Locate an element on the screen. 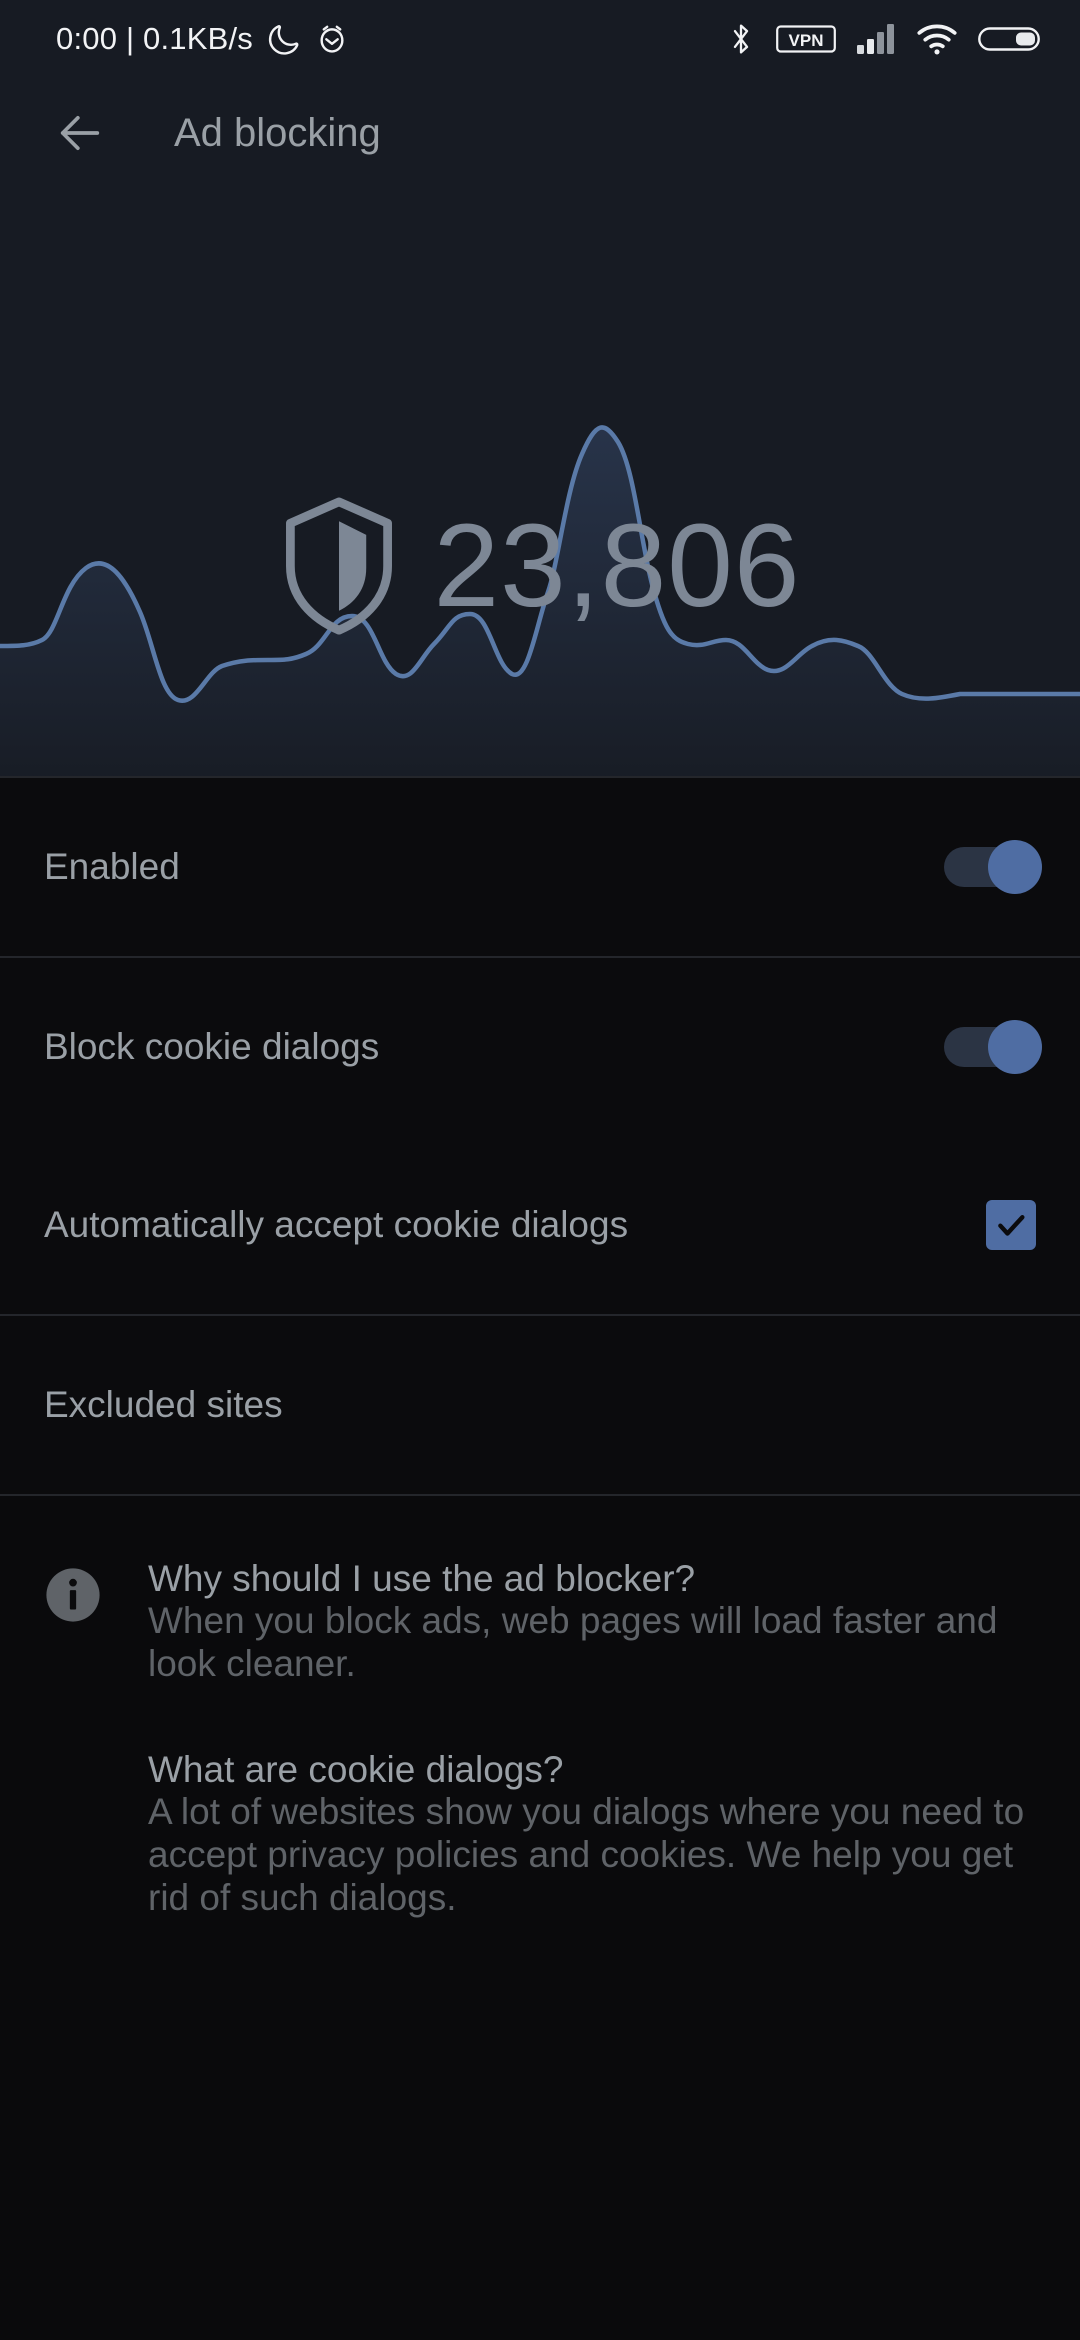 This screenshot has width=1080, height=2340. row-enabled: Enabled is located at coordinates (540, 867).